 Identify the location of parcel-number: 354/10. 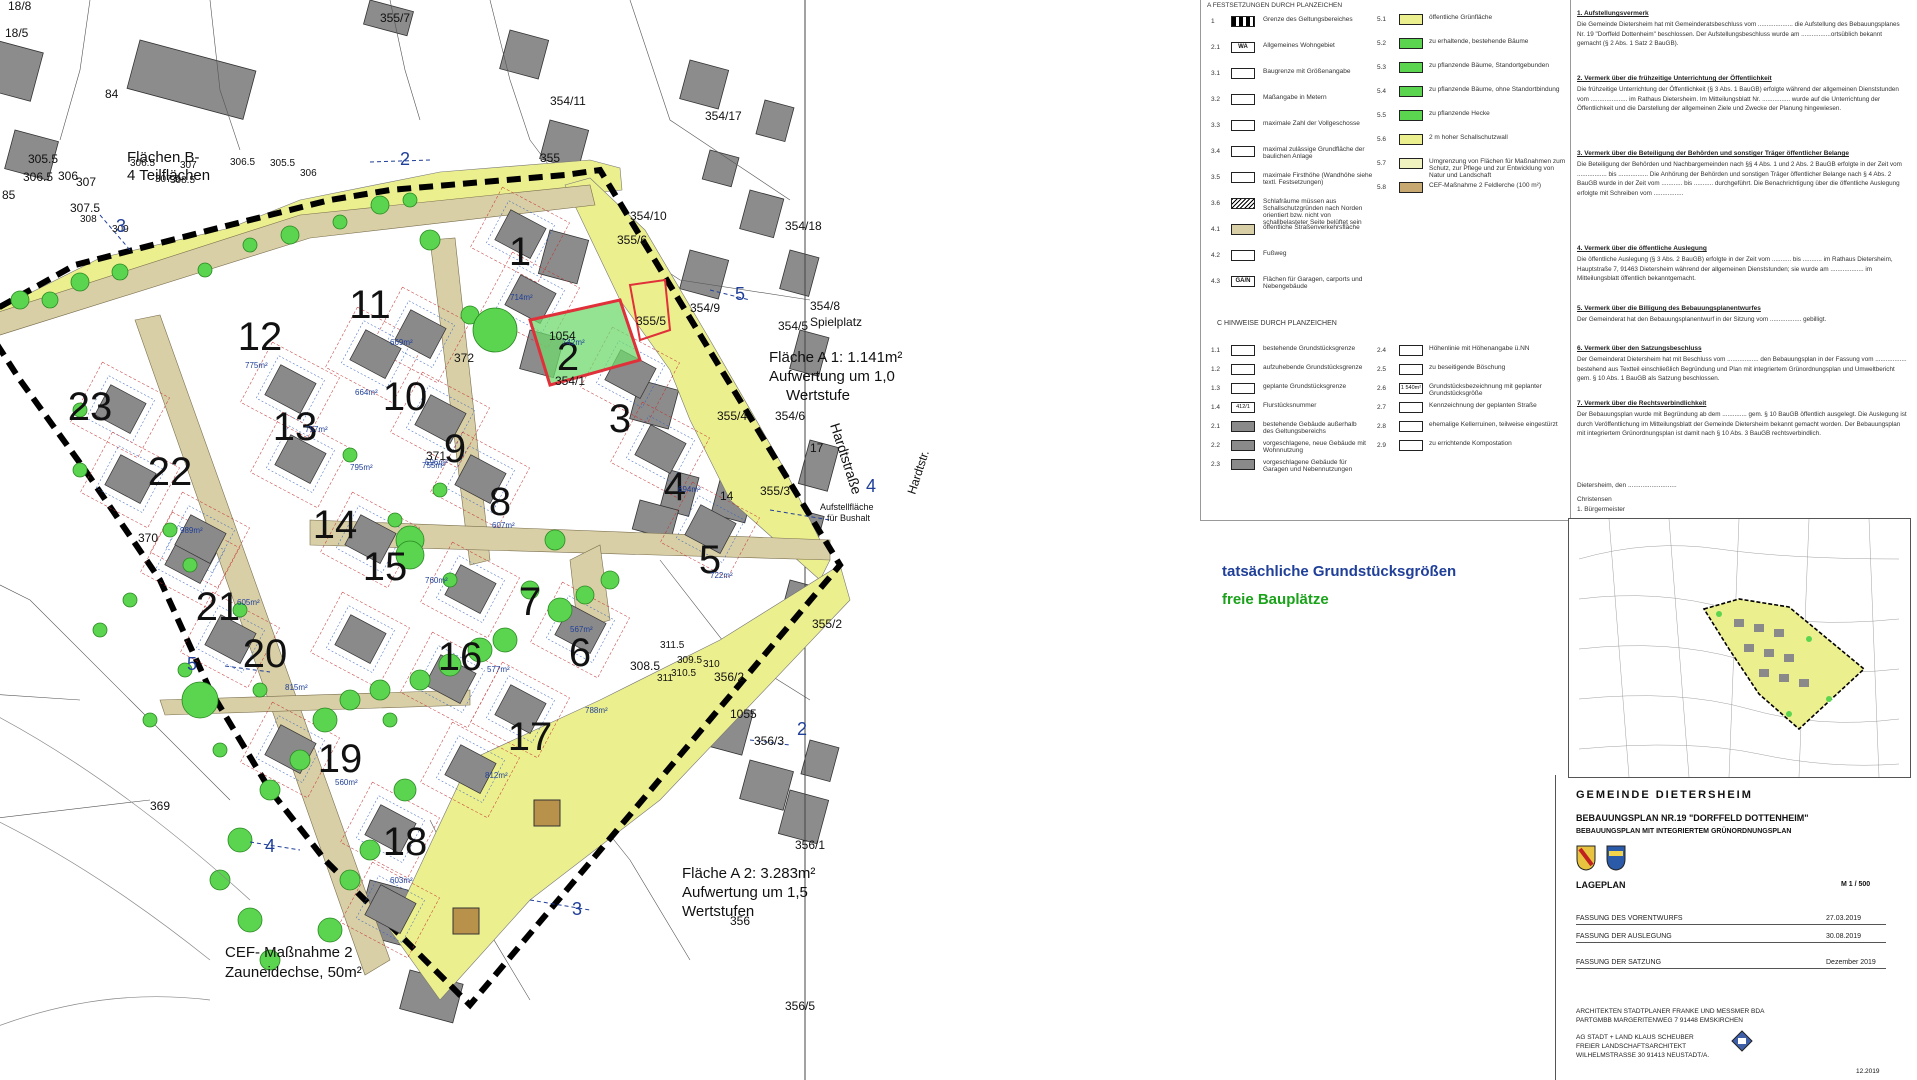
(648, 216).